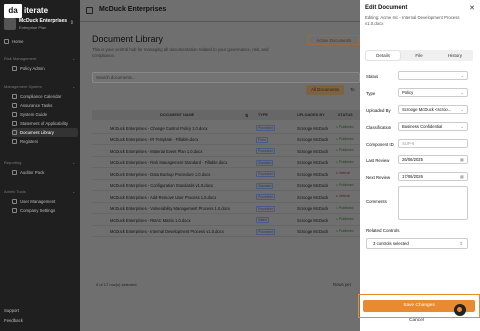 This screenshot has width=480, height=331. What do you see at coordinates (460, 310) in the screenshot?
I see `chat-widget-icon` at bounding box center [460, 310].